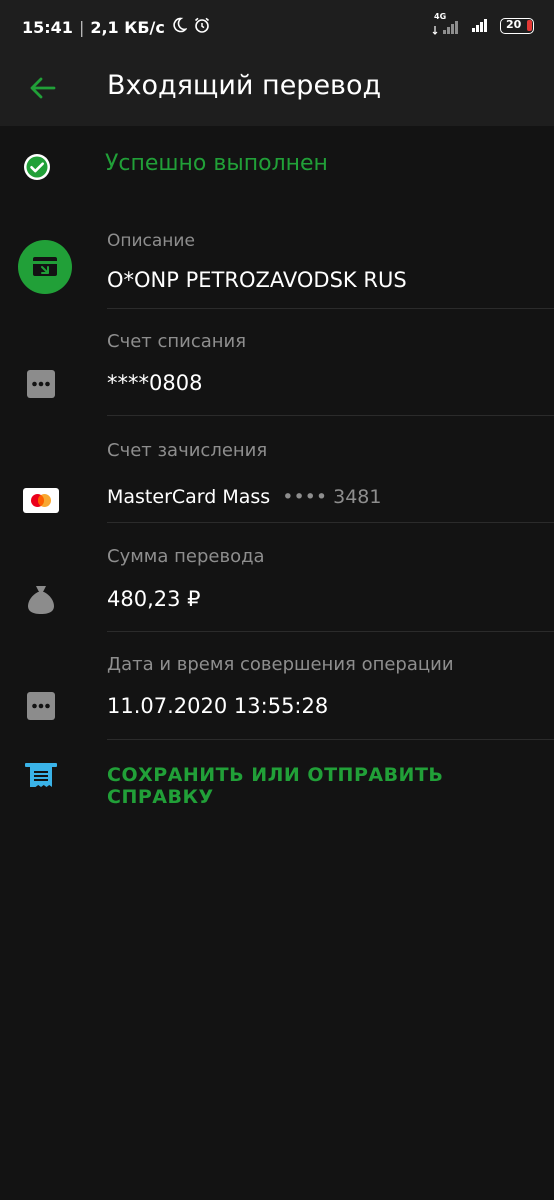 The image size is (554, 1200). Describe the element at coordinates (41, 502) in the screenshot. I see `mastercard-icon` at that location.